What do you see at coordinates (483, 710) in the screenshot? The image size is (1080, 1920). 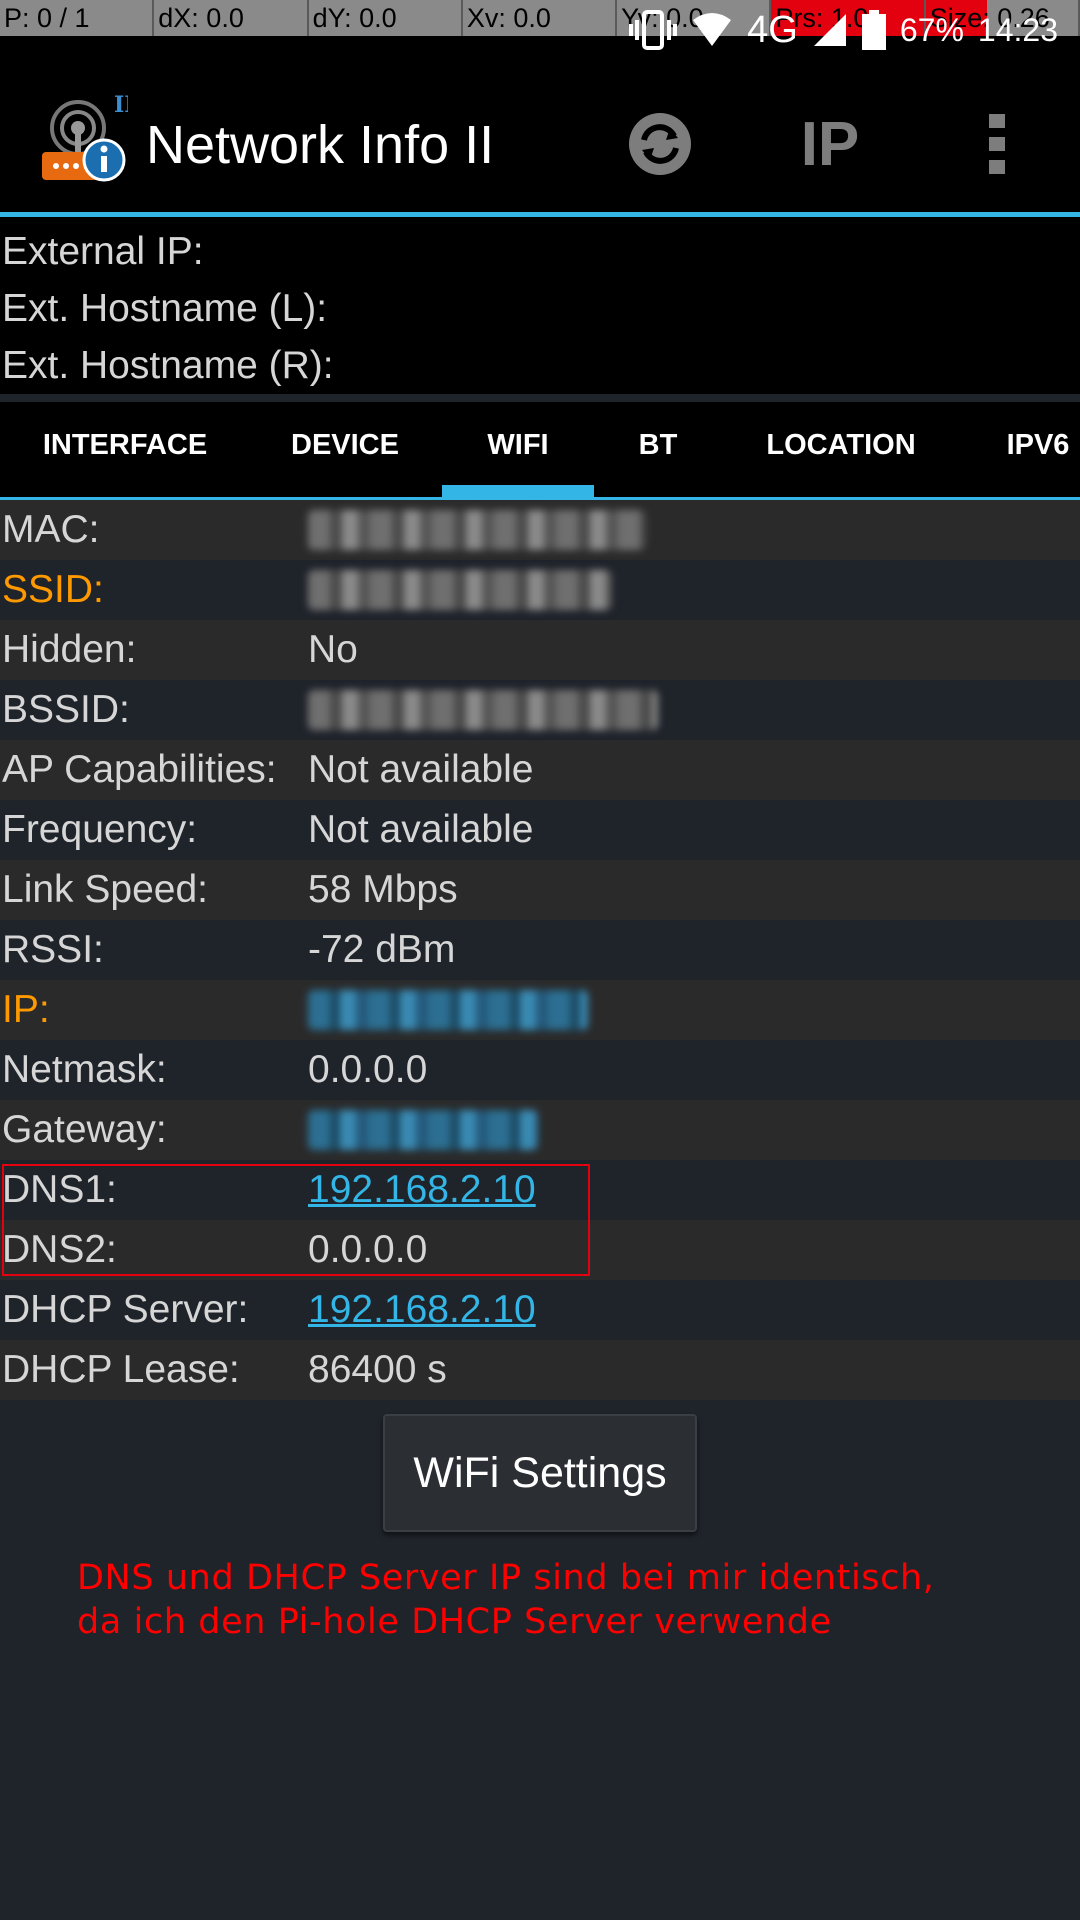 I see `bssid-value-redacted` at bounding box center [483, 710].